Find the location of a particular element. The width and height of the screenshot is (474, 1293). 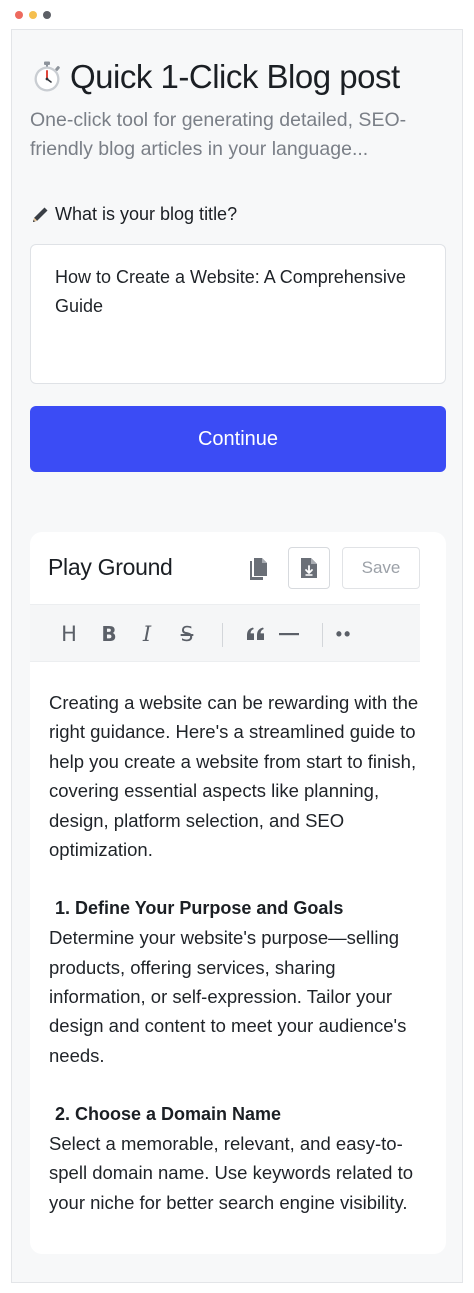

continue-button: Continue is located at coordinates (238, 439).